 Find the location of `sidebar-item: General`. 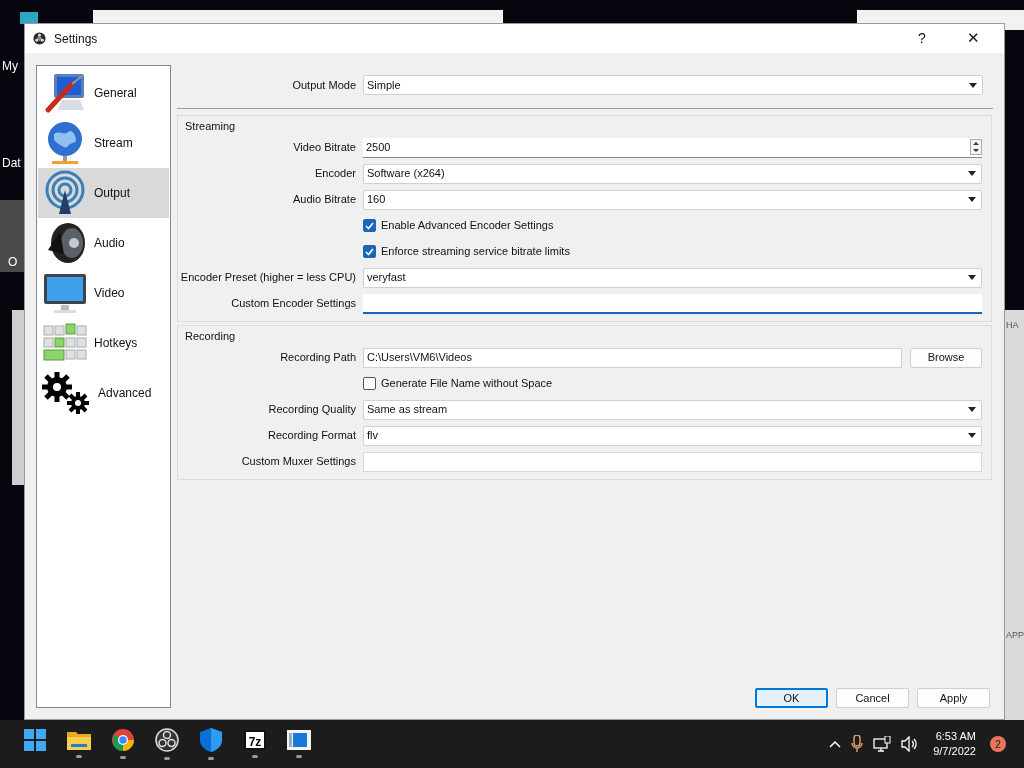

sidebar-item: General is located at coordinates (103, 93).